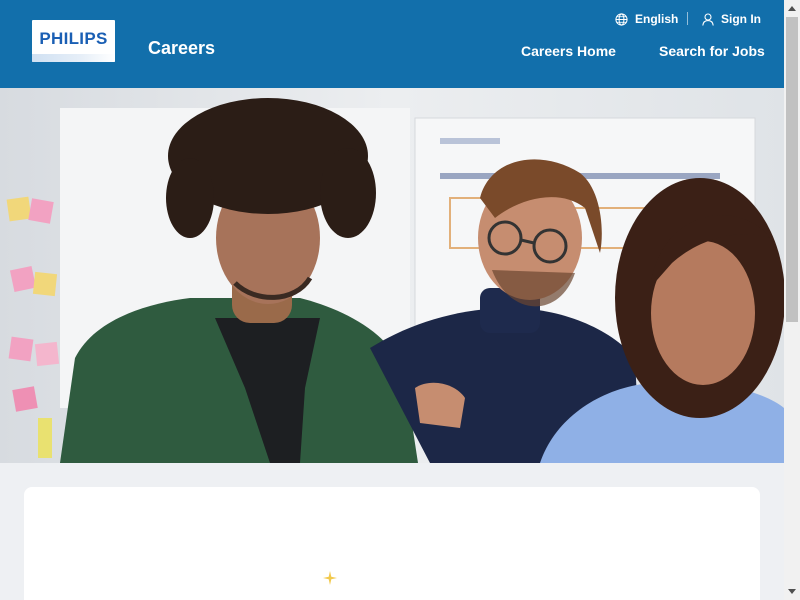 This screenshot has height=600, width=800. I want to click on logo-band, so click(73, 58).